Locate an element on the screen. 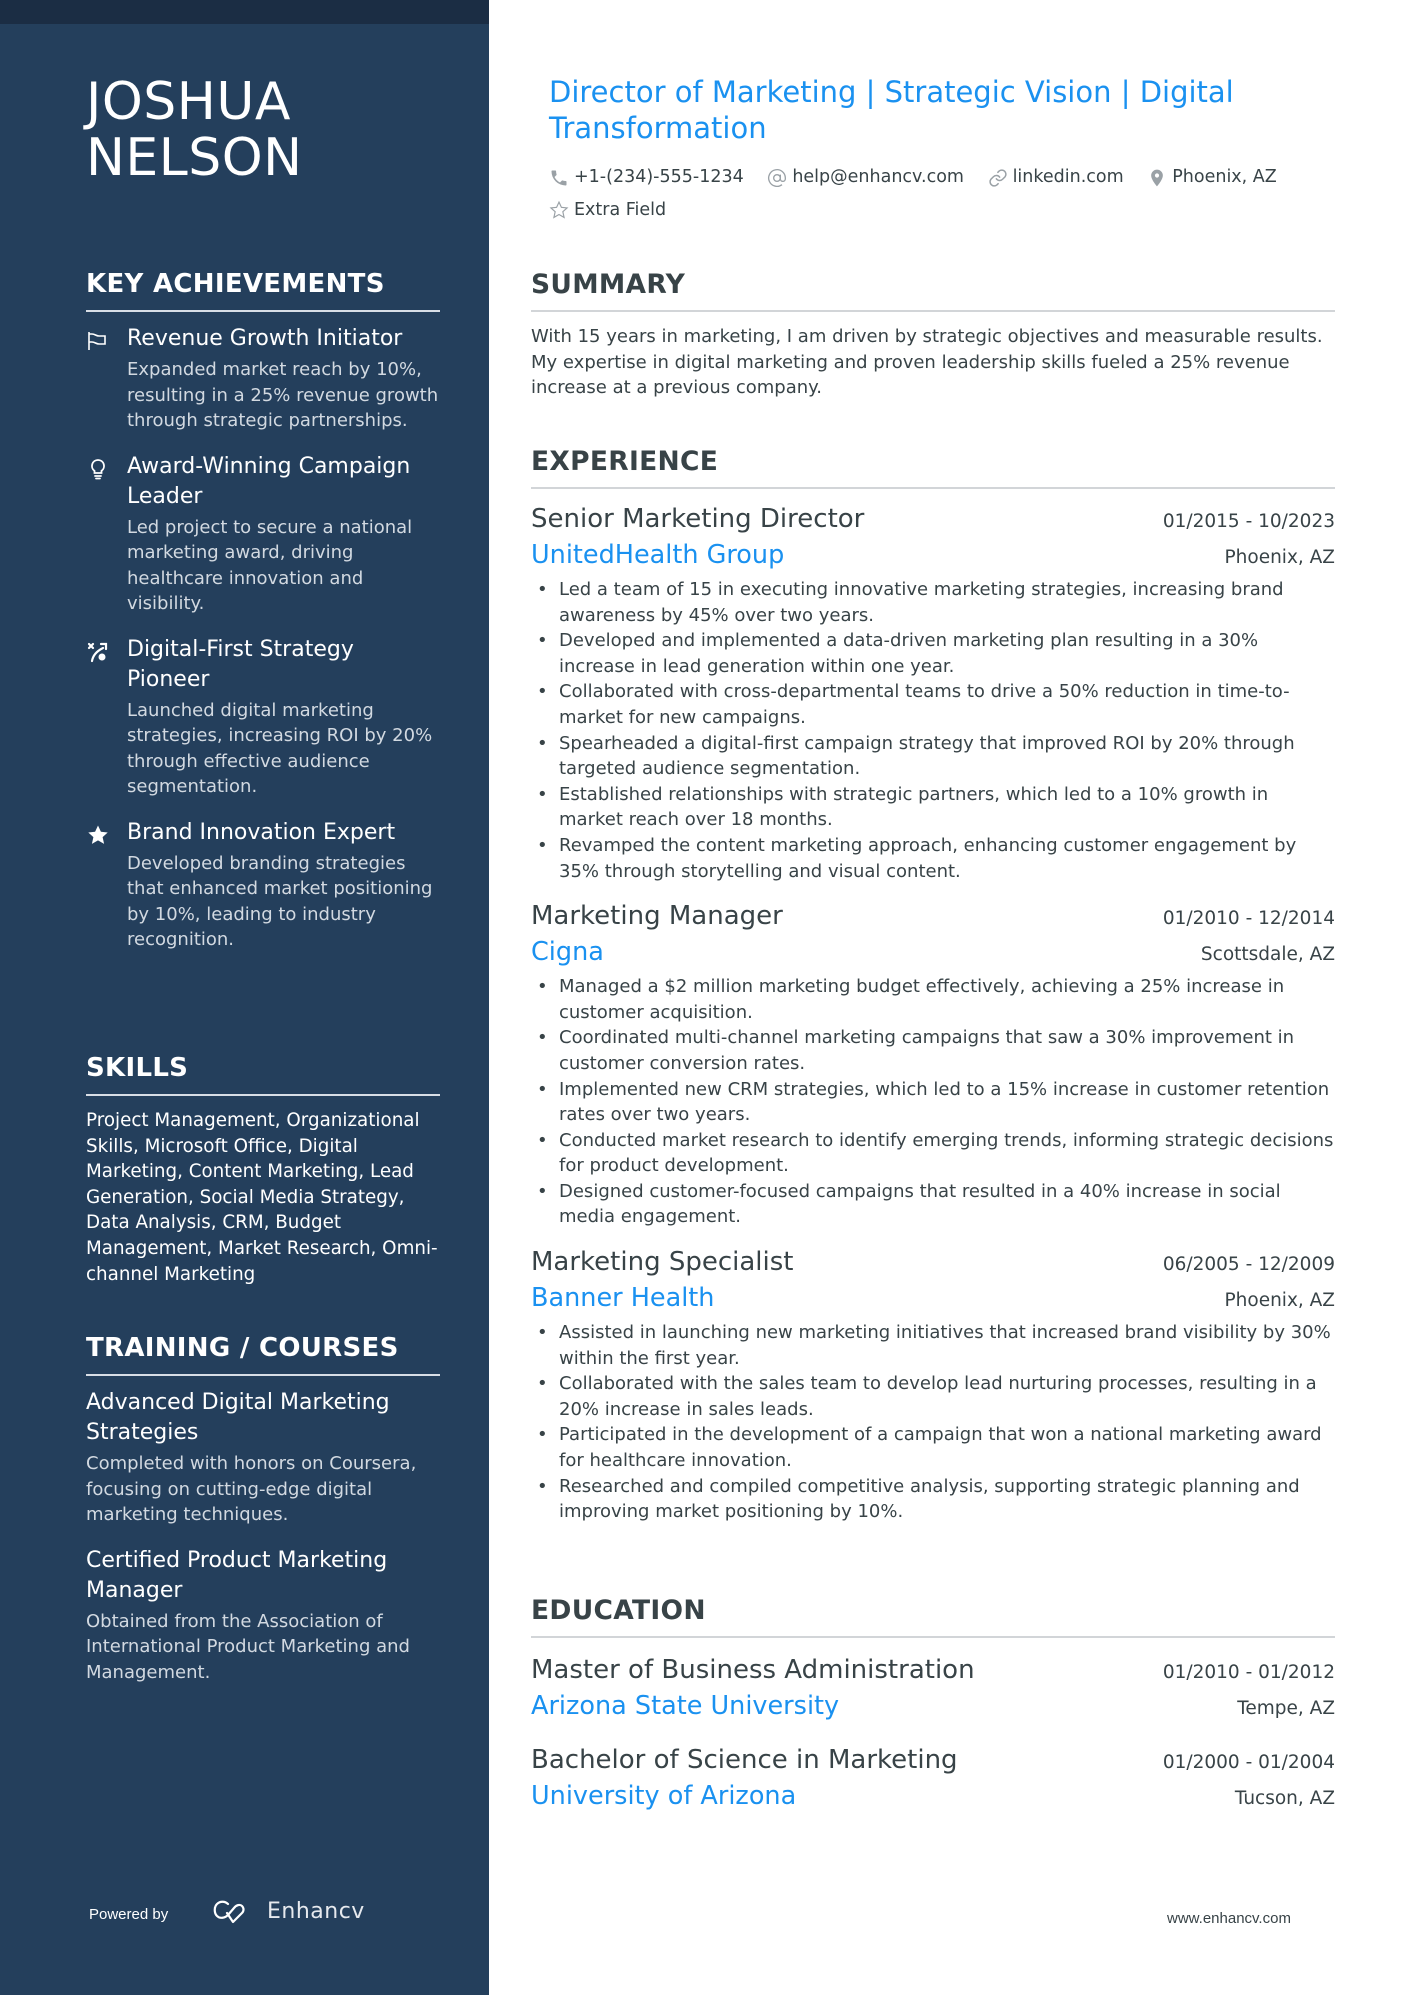 The image size is (1410, 1995). degree: Bachelor of Science in Marketing is located at coordinates (744, 1760).